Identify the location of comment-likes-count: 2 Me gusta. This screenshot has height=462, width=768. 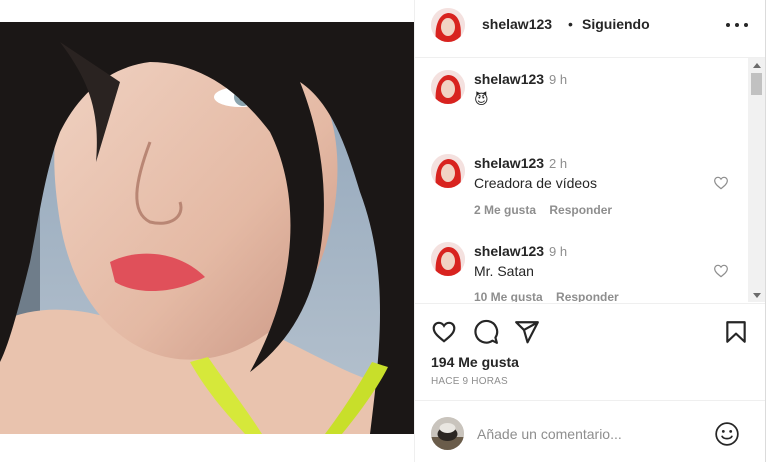
(505, 210).